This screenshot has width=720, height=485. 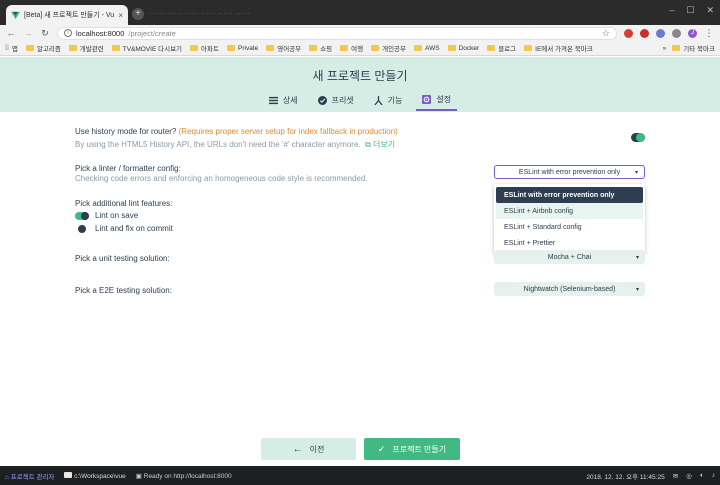 What do you see at coordinates (360, 76) in the screenshot?
I see `page-title: 새 프로젝트 만들기` at bounding box center [360, 76].